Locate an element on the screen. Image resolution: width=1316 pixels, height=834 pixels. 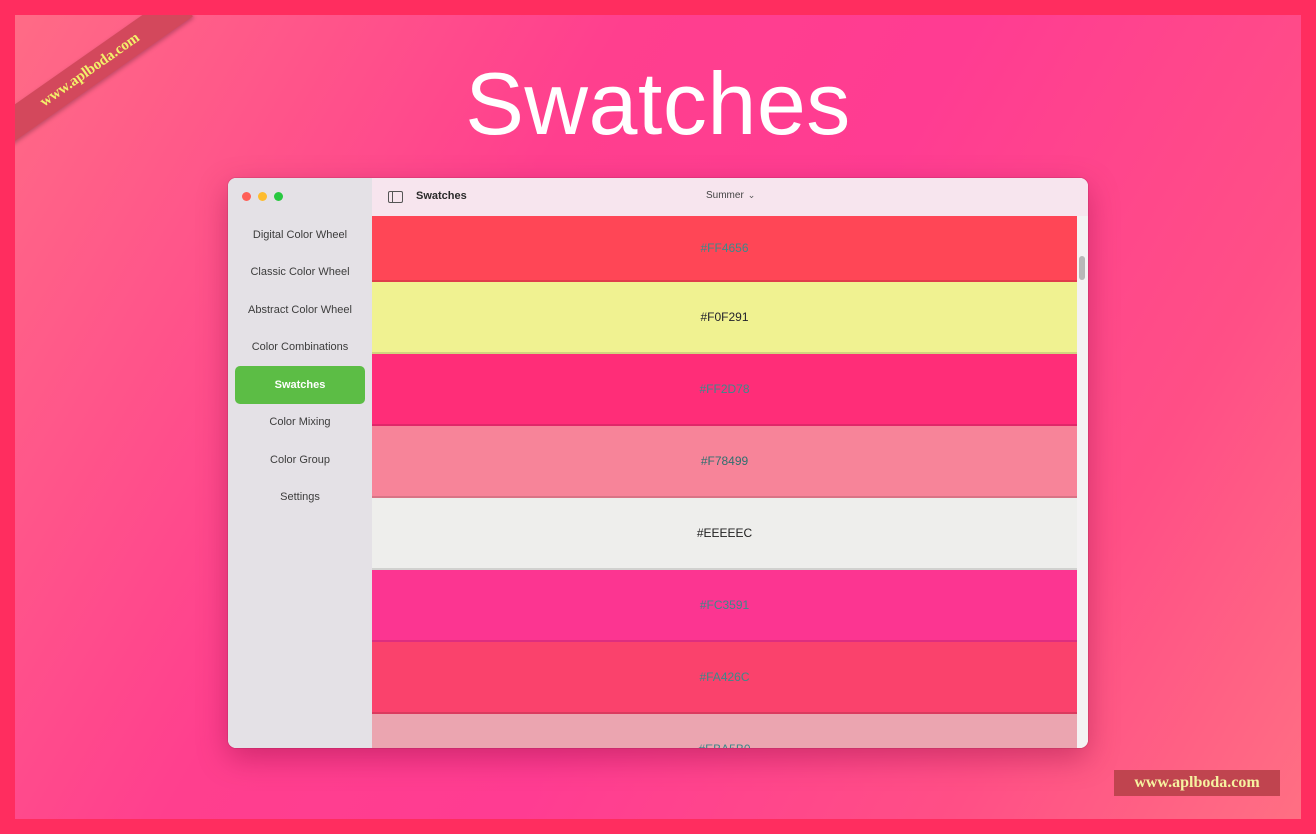
scrollbar is located at coordinates (1082, 482).